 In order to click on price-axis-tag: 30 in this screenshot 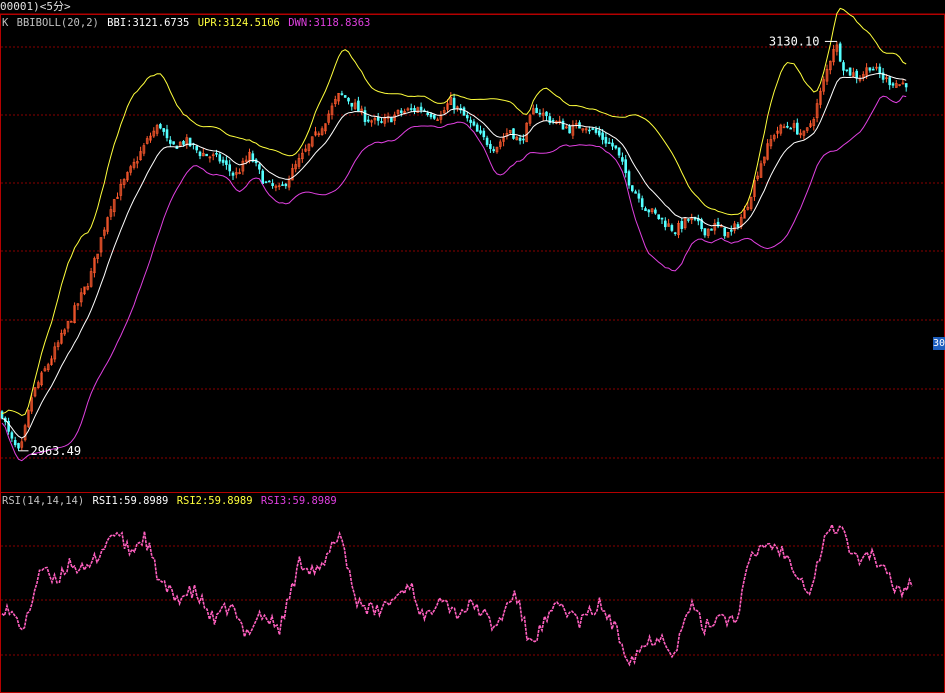, I will do `click(939, 343)`.